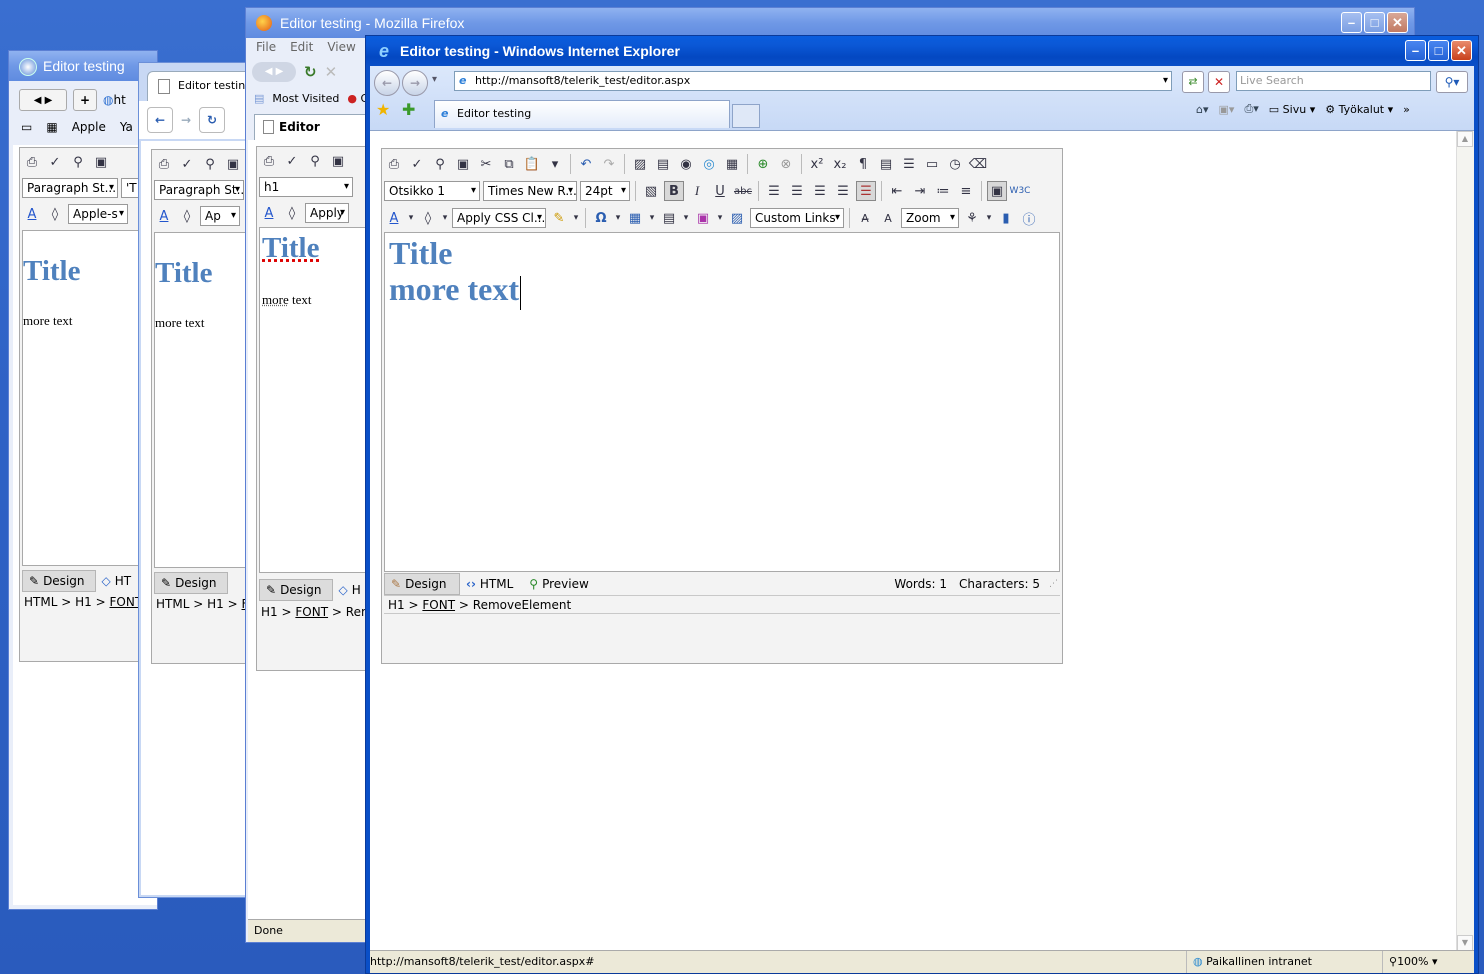 This screenshot has height=974, width=1484. I want to click on format-painter-dropdown-icon: ▾, so click(576, 218).